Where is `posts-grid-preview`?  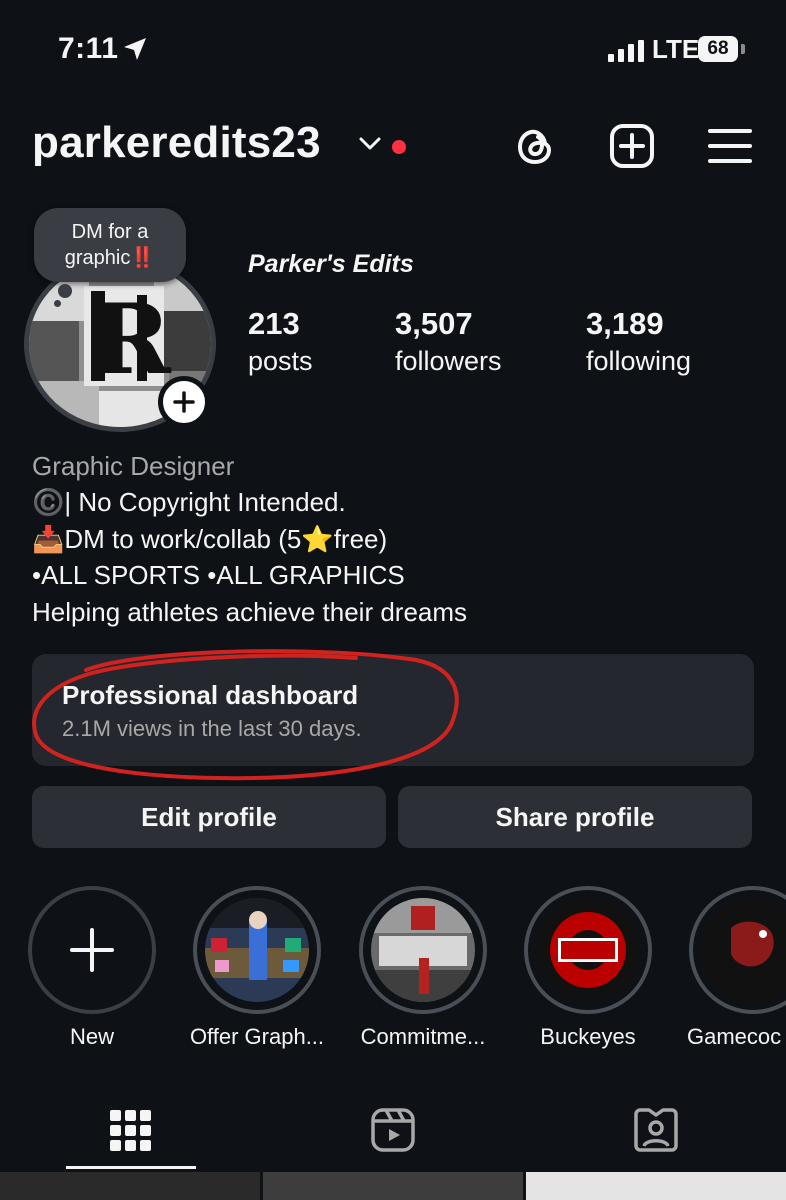
posts-grid-preview is located at coordinates (393, 1186).